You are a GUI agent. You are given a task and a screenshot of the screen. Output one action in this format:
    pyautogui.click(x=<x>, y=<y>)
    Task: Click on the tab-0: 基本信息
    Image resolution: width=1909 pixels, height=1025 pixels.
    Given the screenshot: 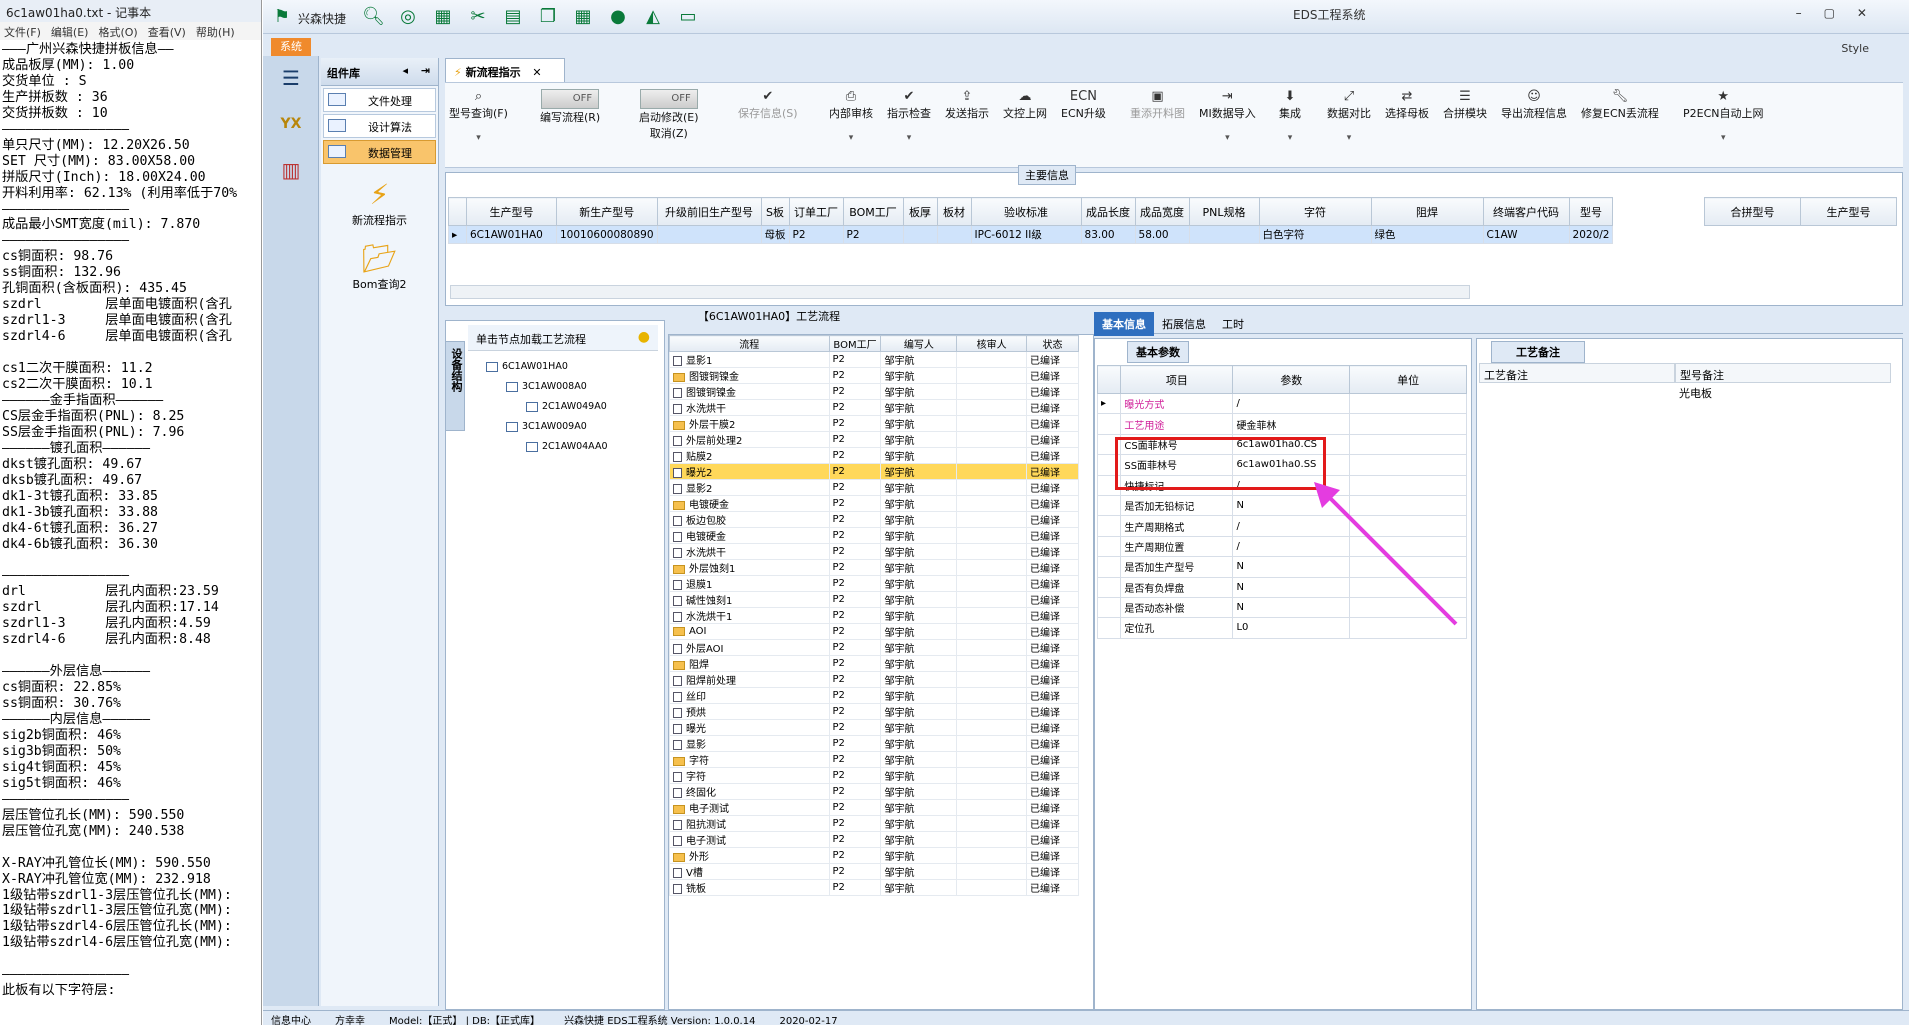 What is the action you would take?
    pyautogui.click(x=1124, y=324)
    